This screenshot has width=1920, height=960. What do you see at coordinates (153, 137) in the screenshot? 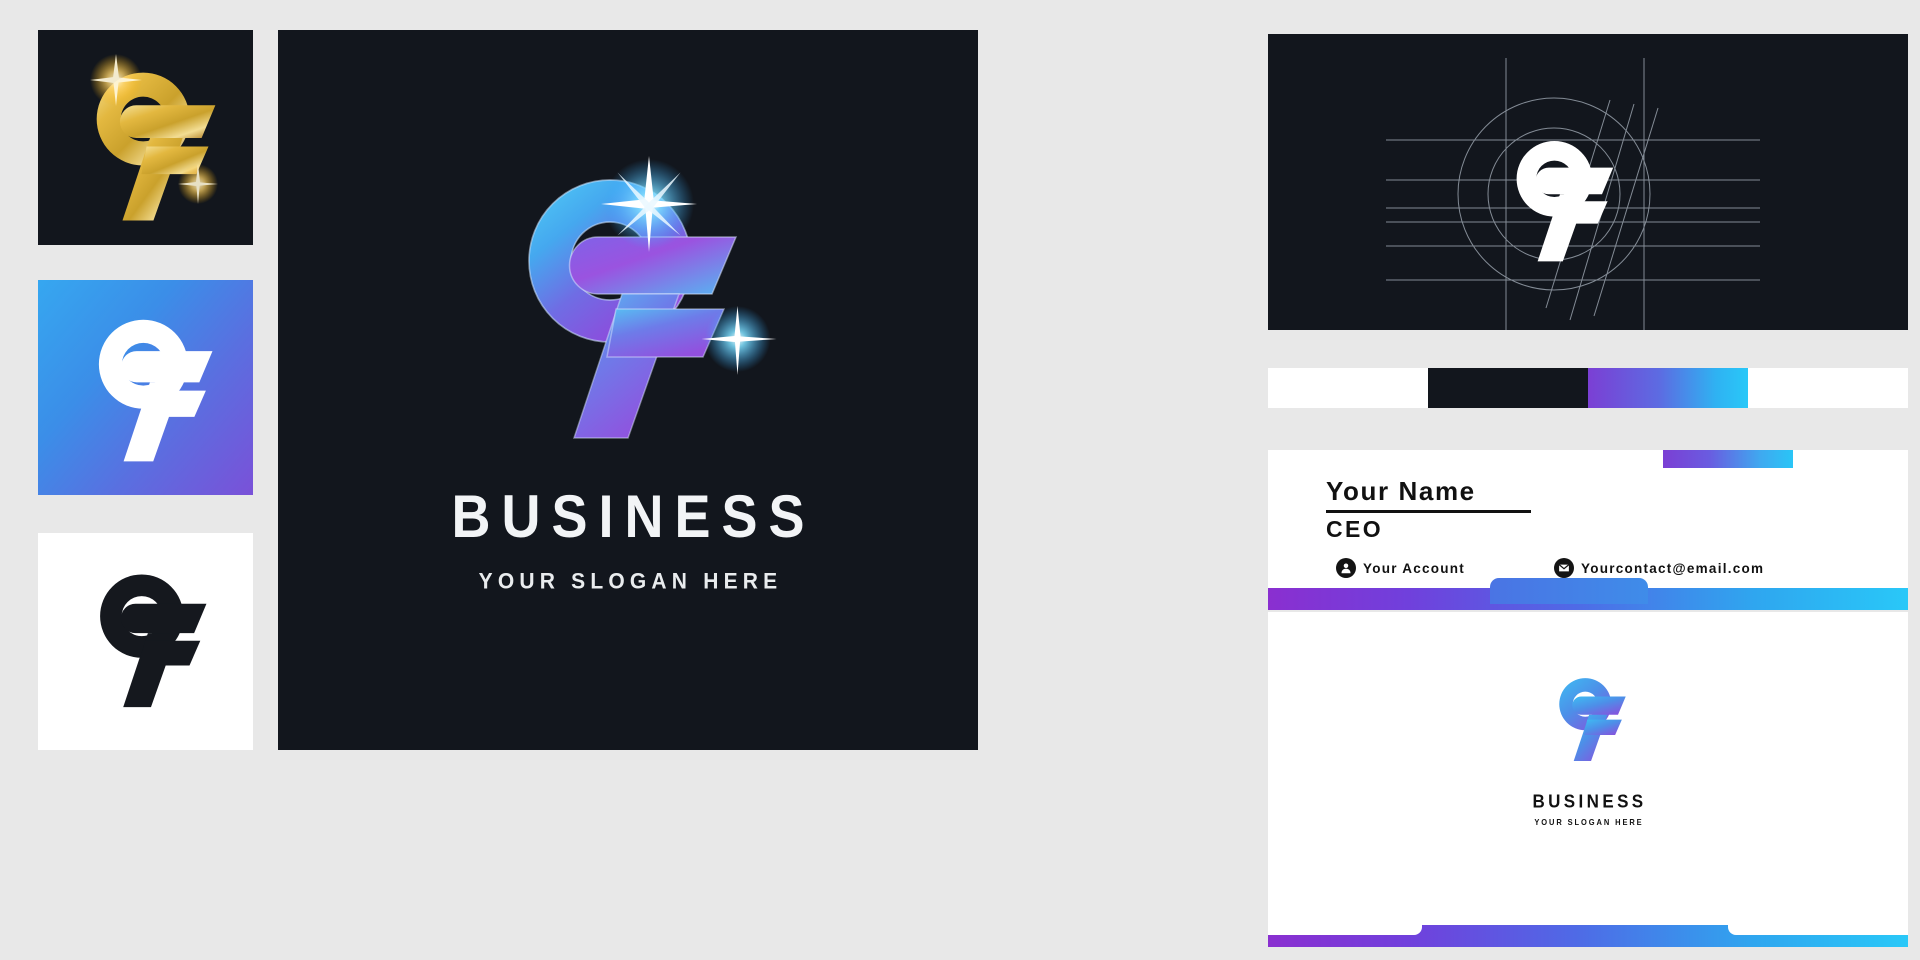
I see `gold-logo-mark` at bounding box center [153, 137].